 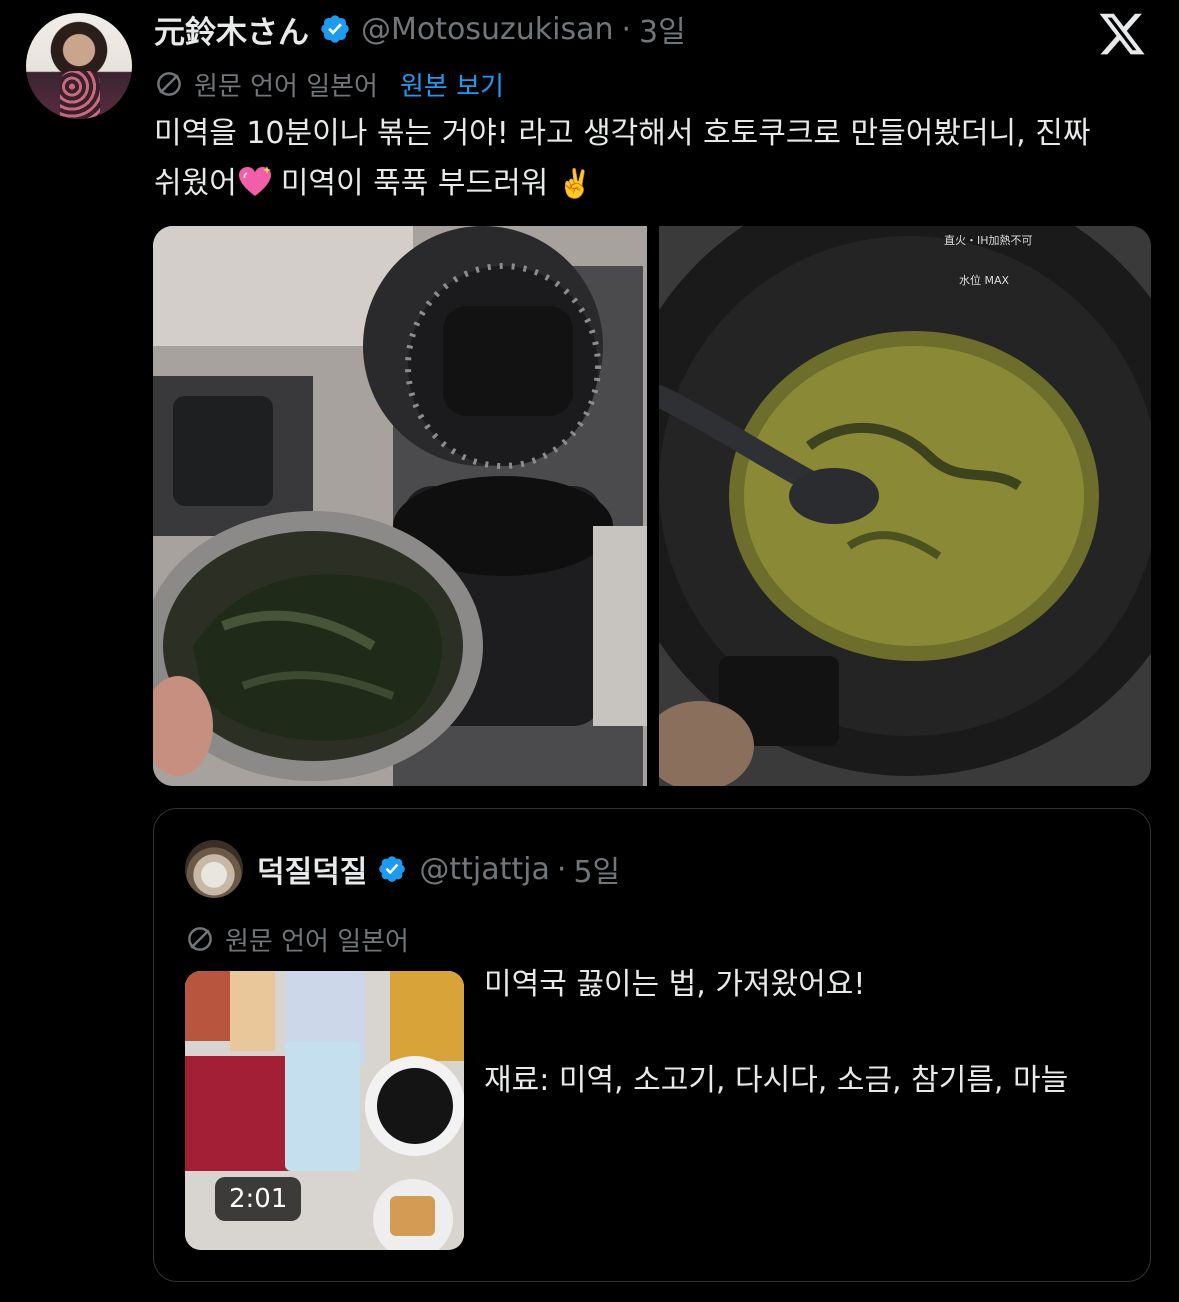 What do you see at coordinates (317, 941) in the screenshot?
I see `quoted-translation-label: 원문 언어 일본어` at bounding box center [317, 941].